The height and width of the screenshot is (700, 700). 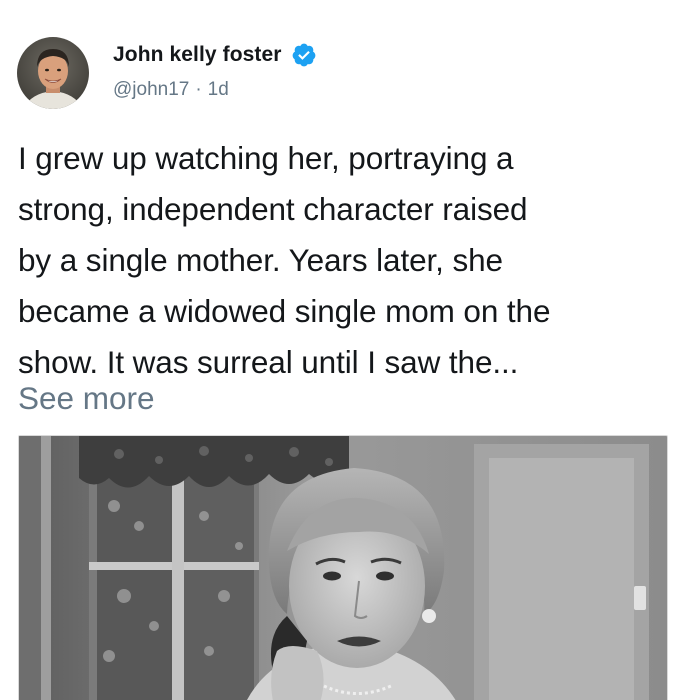 I want to click on tweet-text-line: strong, independent character raised, so click(x=273, y=209).